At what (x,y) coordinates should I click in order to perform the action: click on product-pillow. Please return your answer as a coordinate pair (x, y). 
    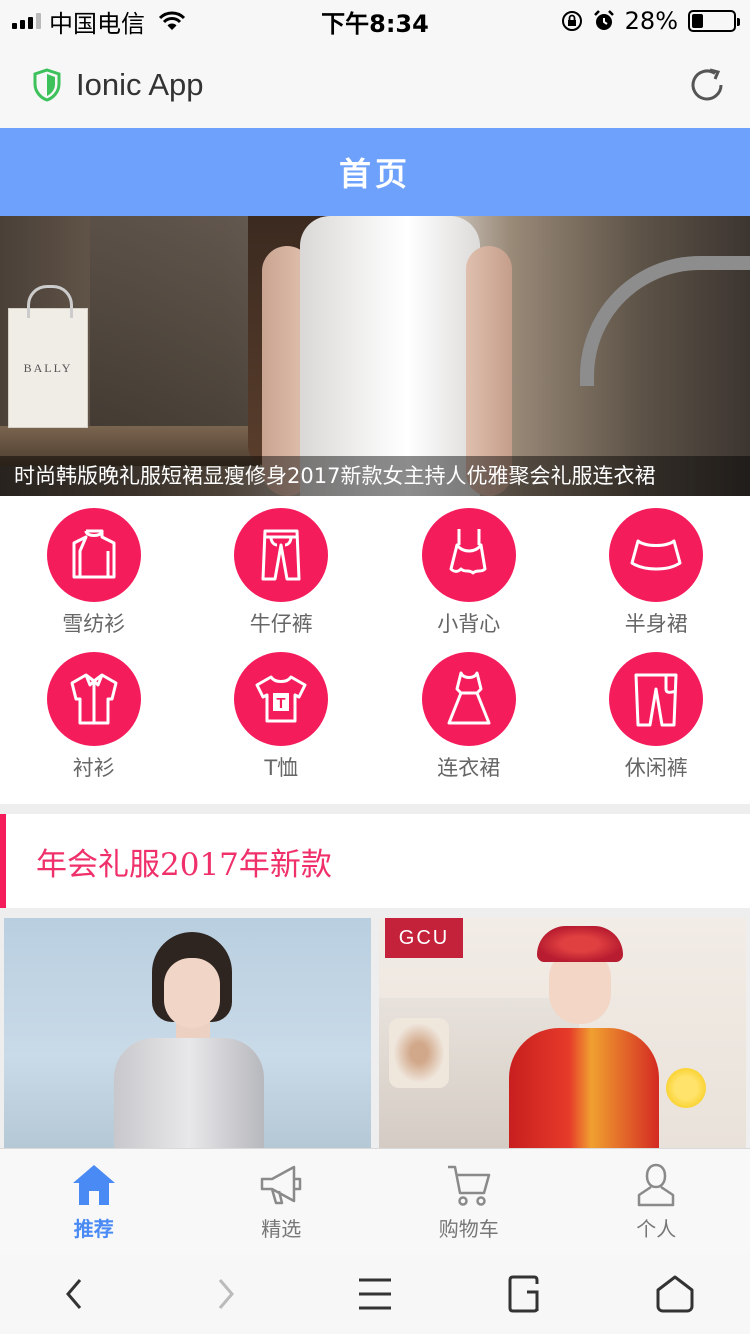
    Looking at the image, I should click on (419, 1053).